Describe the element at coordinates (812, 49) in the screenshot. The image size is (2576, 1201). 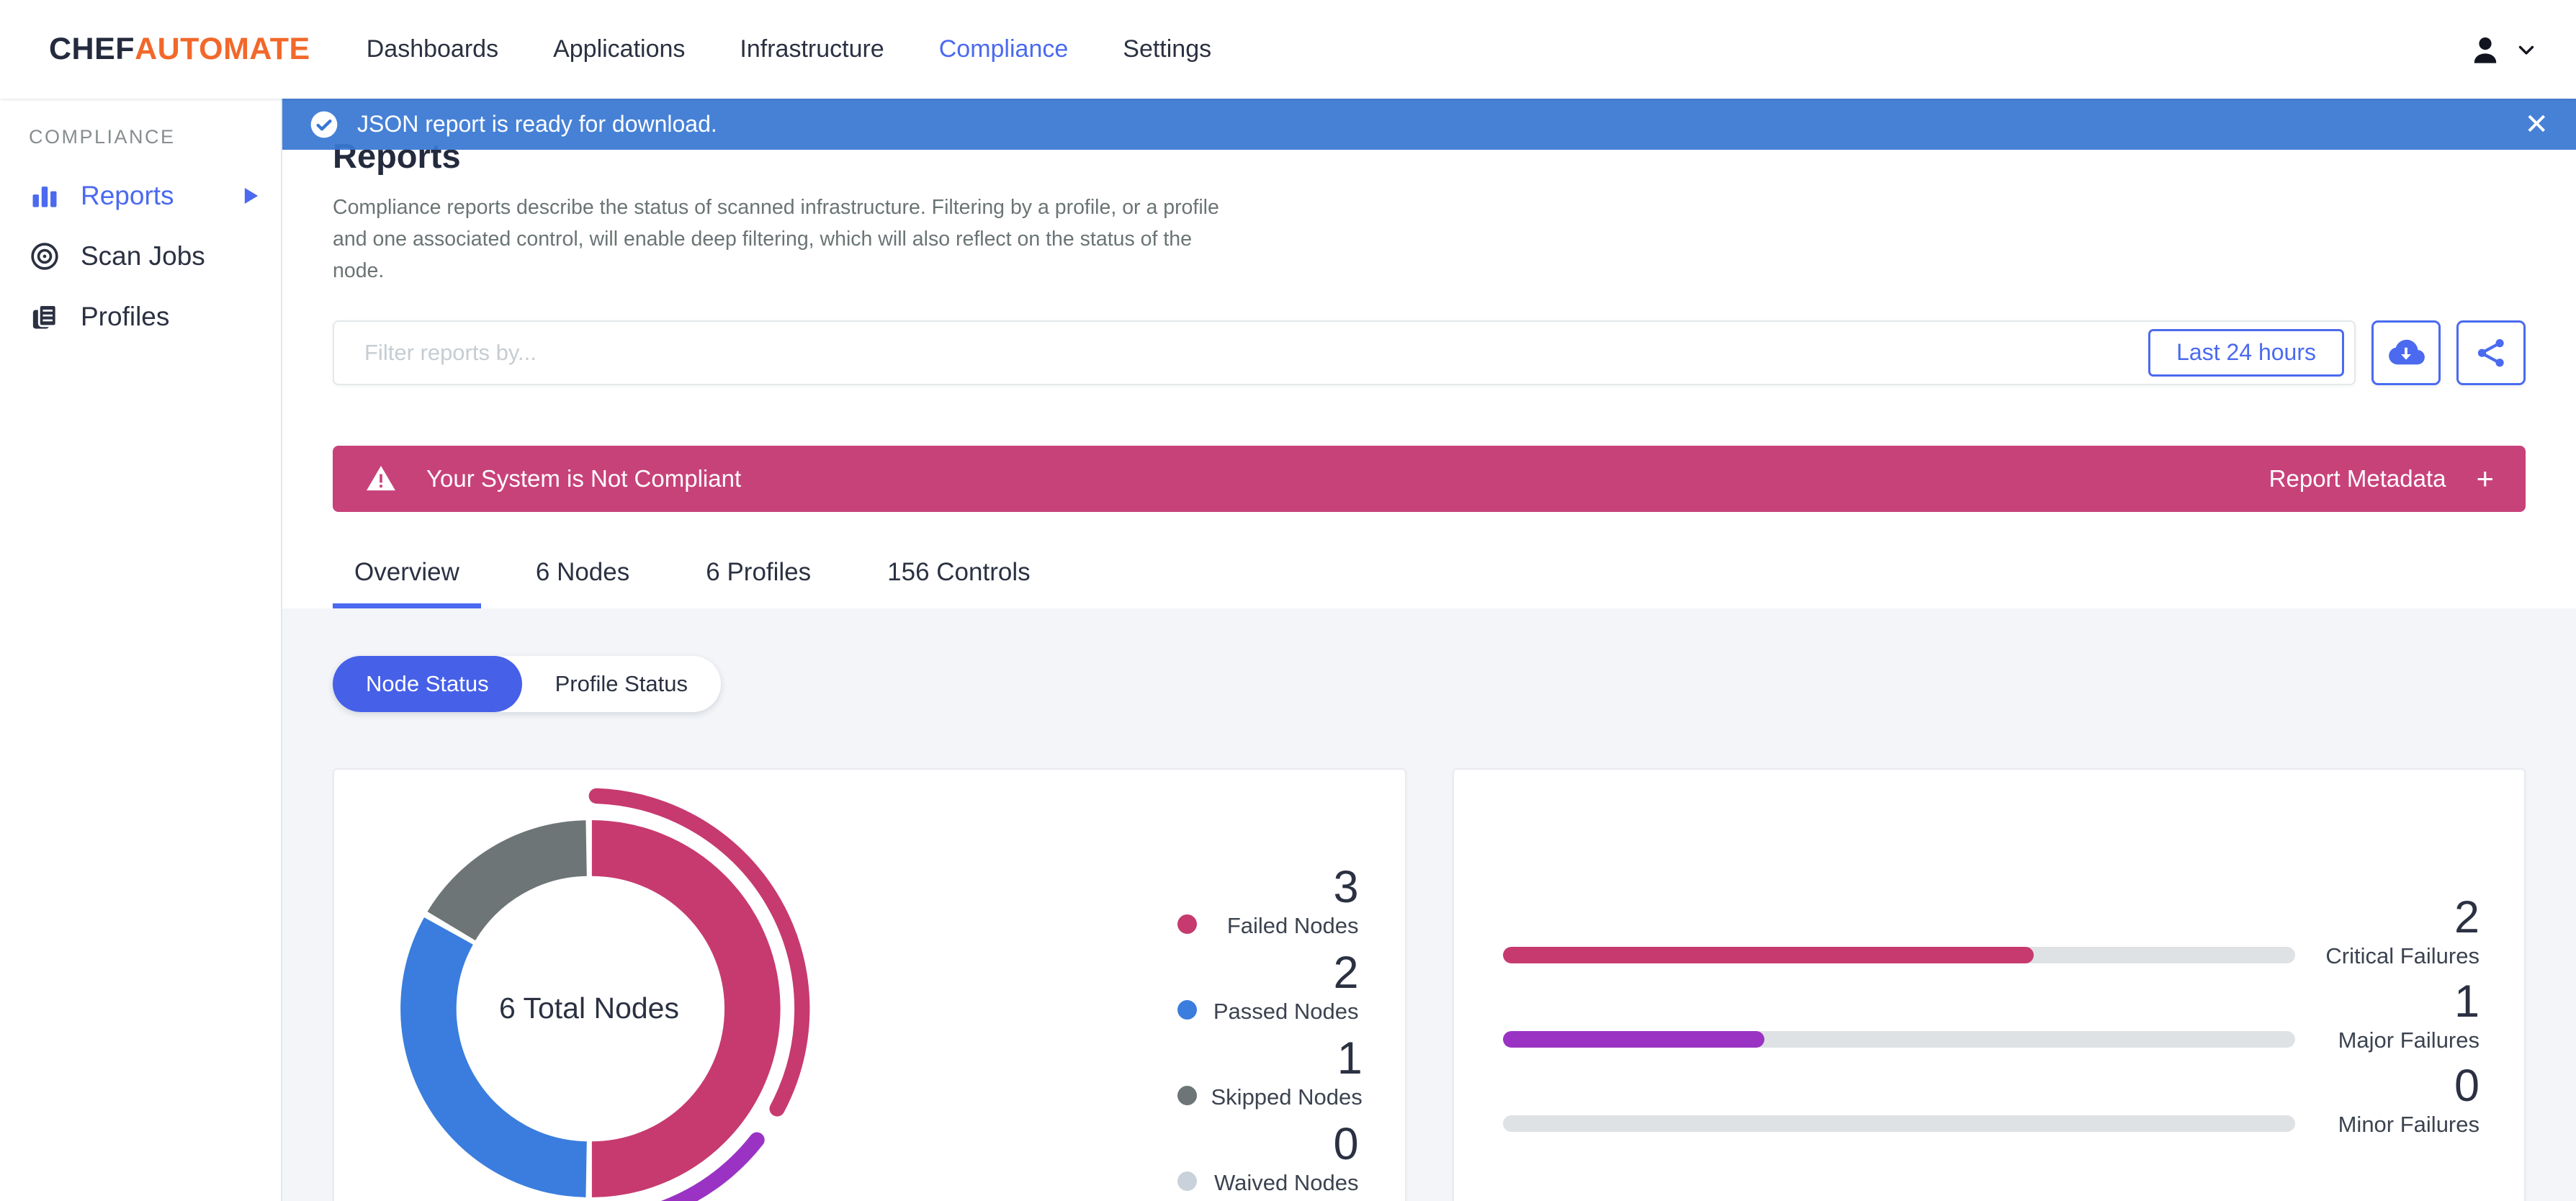
I see `nav-item-infrastructure: Infrastructure` at that location.